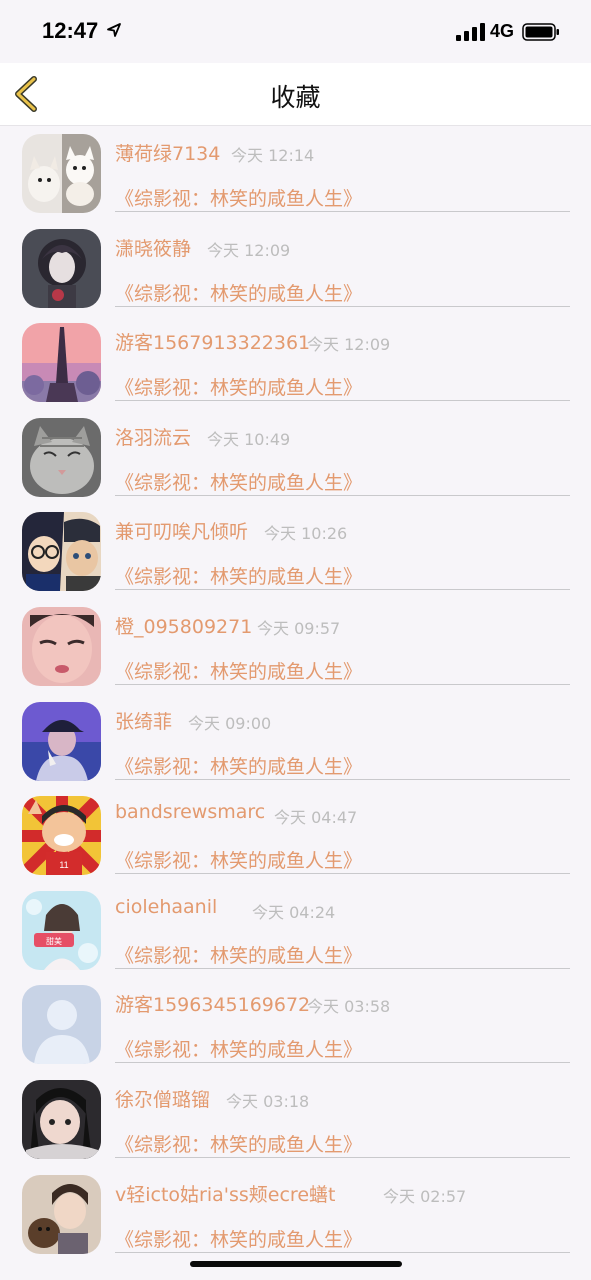 This screenshot has width=591, height=1280. What do you see at coordinates (295, 457) in the screenshot?
I see `list-item: 洛羽流云 今天 10:49 《综影视：林笑的咸鱼人生》` at bounding box center [295, 457].